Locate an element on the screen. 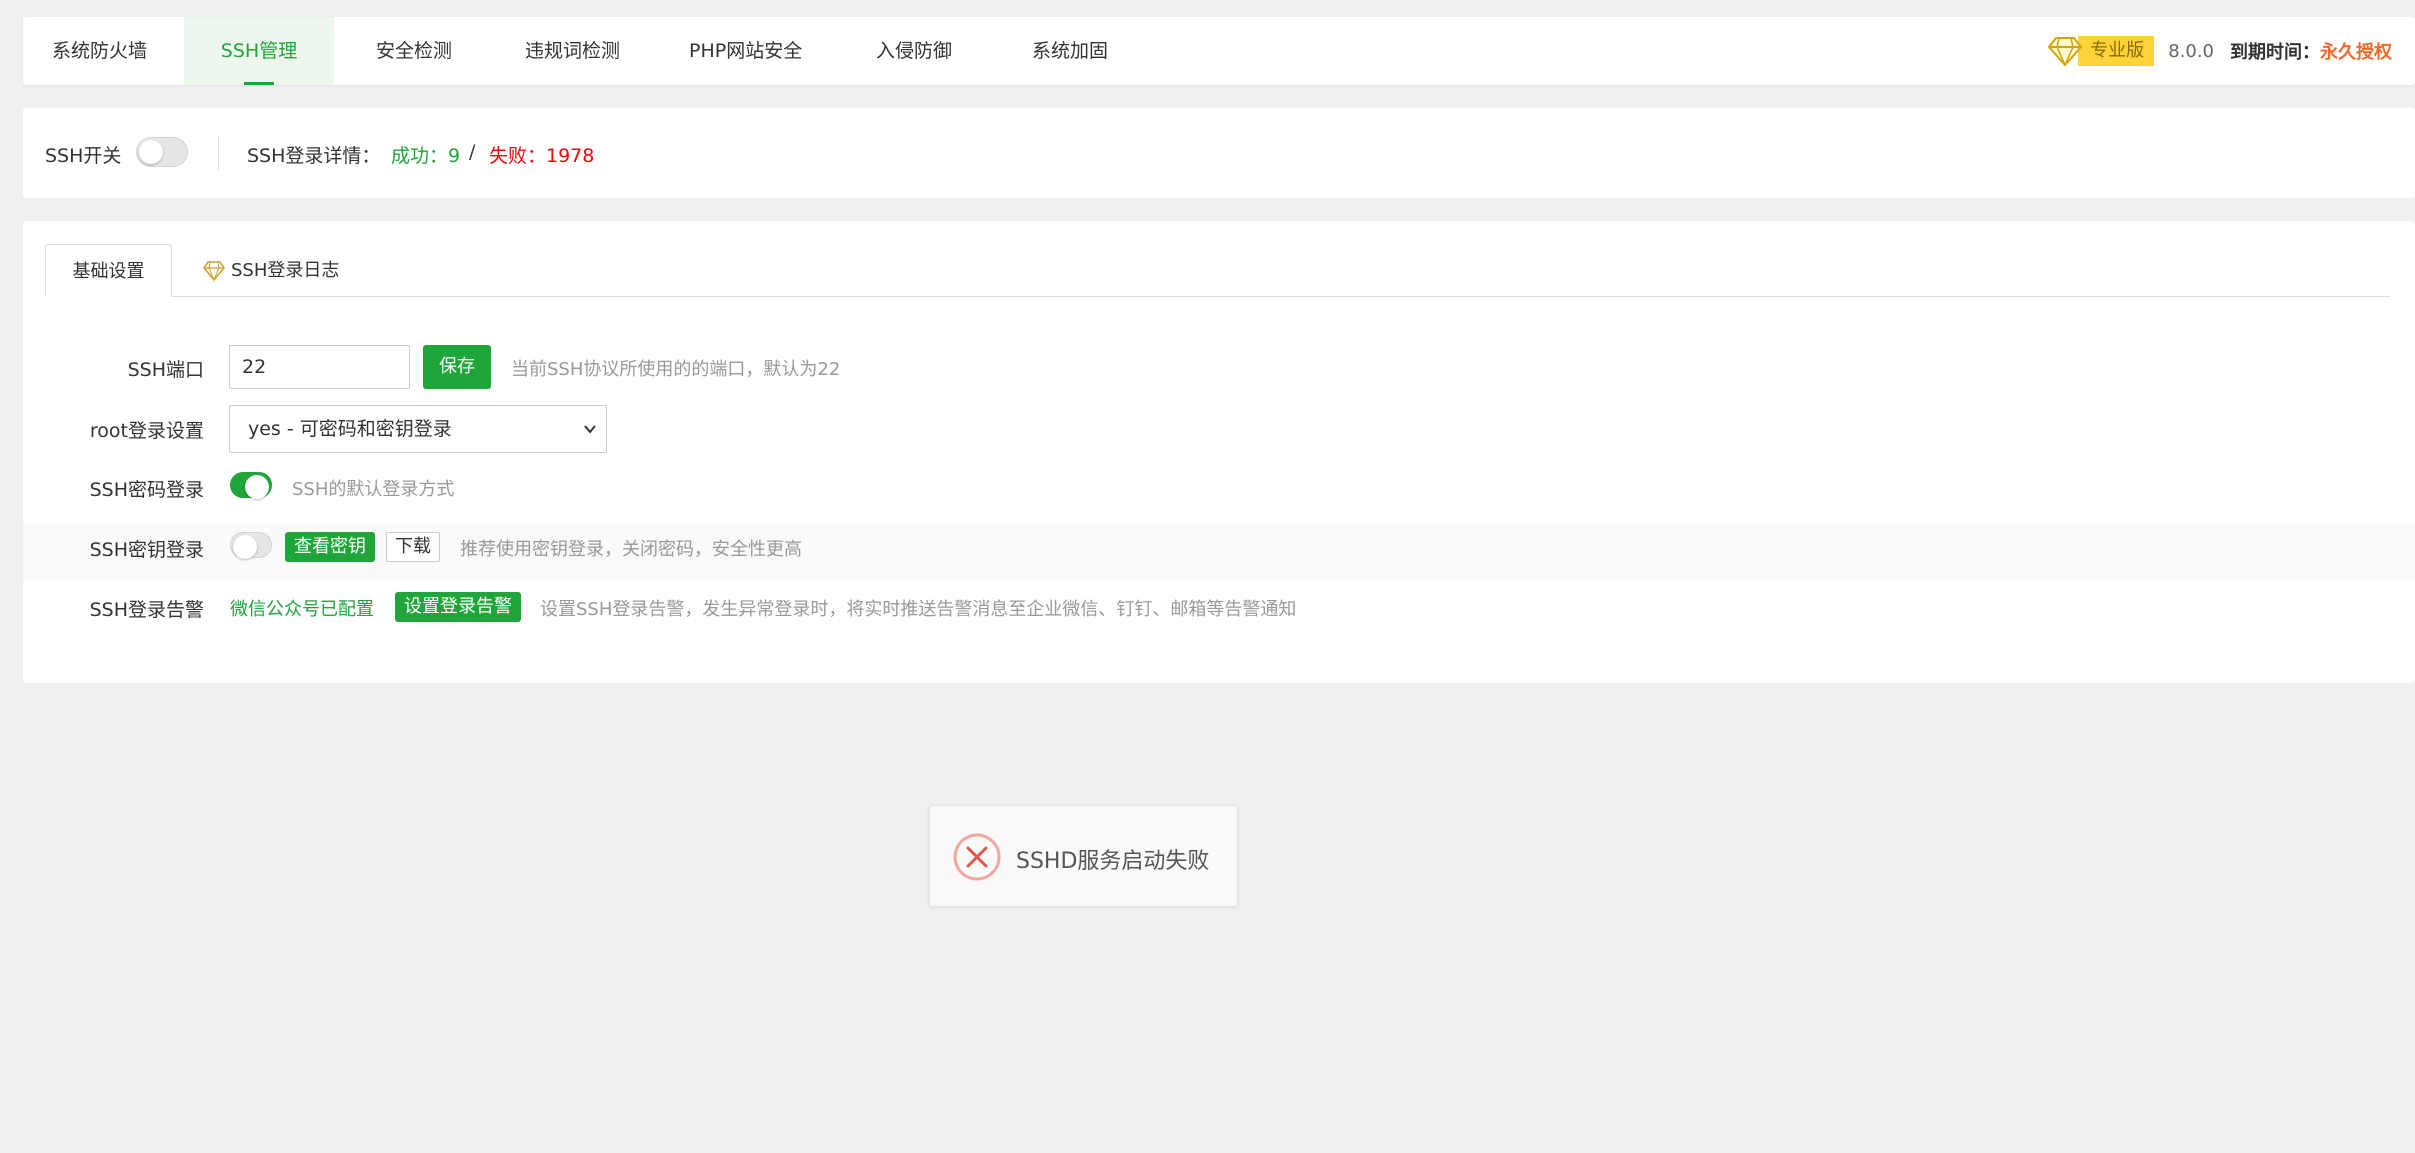  tabs-divider is located at coordinates (1217, 296).